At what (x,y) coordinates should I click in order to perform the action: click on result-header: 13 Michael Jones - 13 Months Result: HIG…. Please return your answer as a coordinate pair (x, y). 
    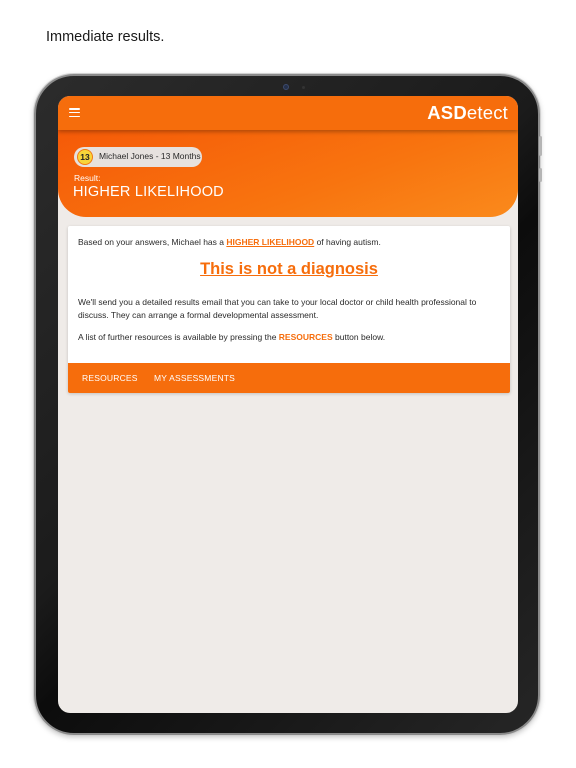
    Looking at the image, I should click on (288, 173).